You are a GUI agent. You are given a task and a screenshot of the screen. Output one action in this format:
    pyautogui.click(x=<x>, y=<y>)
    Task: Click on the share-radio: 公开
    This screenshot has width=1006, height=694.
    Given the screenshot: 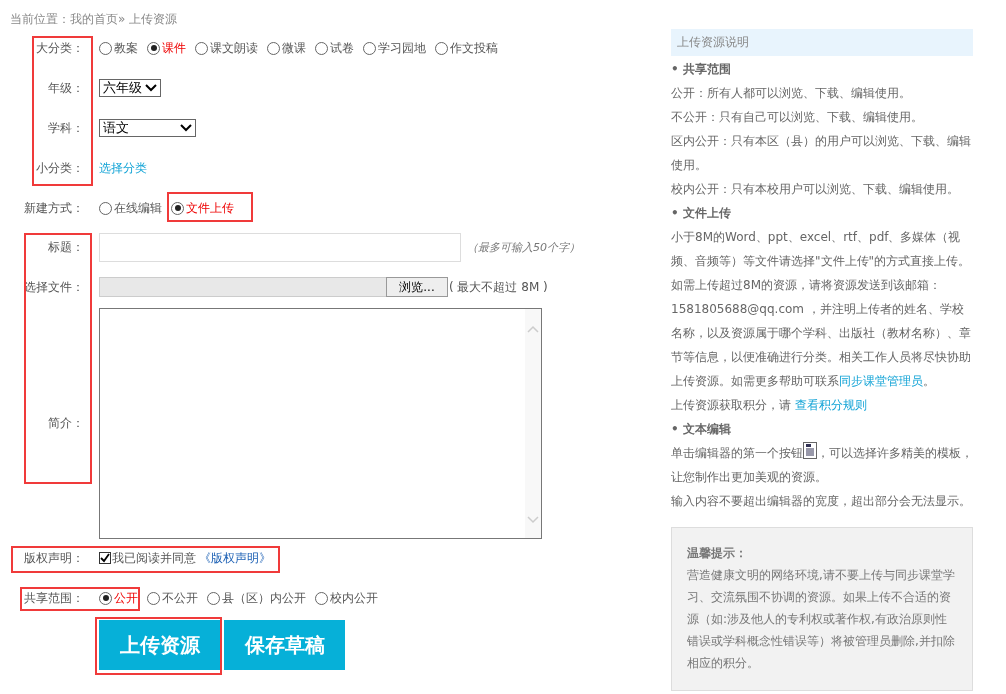 What is the action you would take?
    pyautogui.click(x=118, y=598)
    